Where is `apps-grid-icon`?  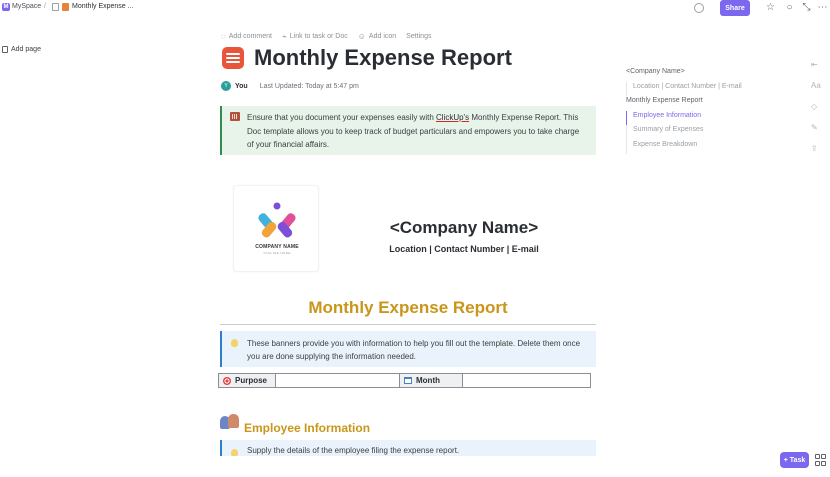 apps-grid-icon is located at coordinates (821, 460).